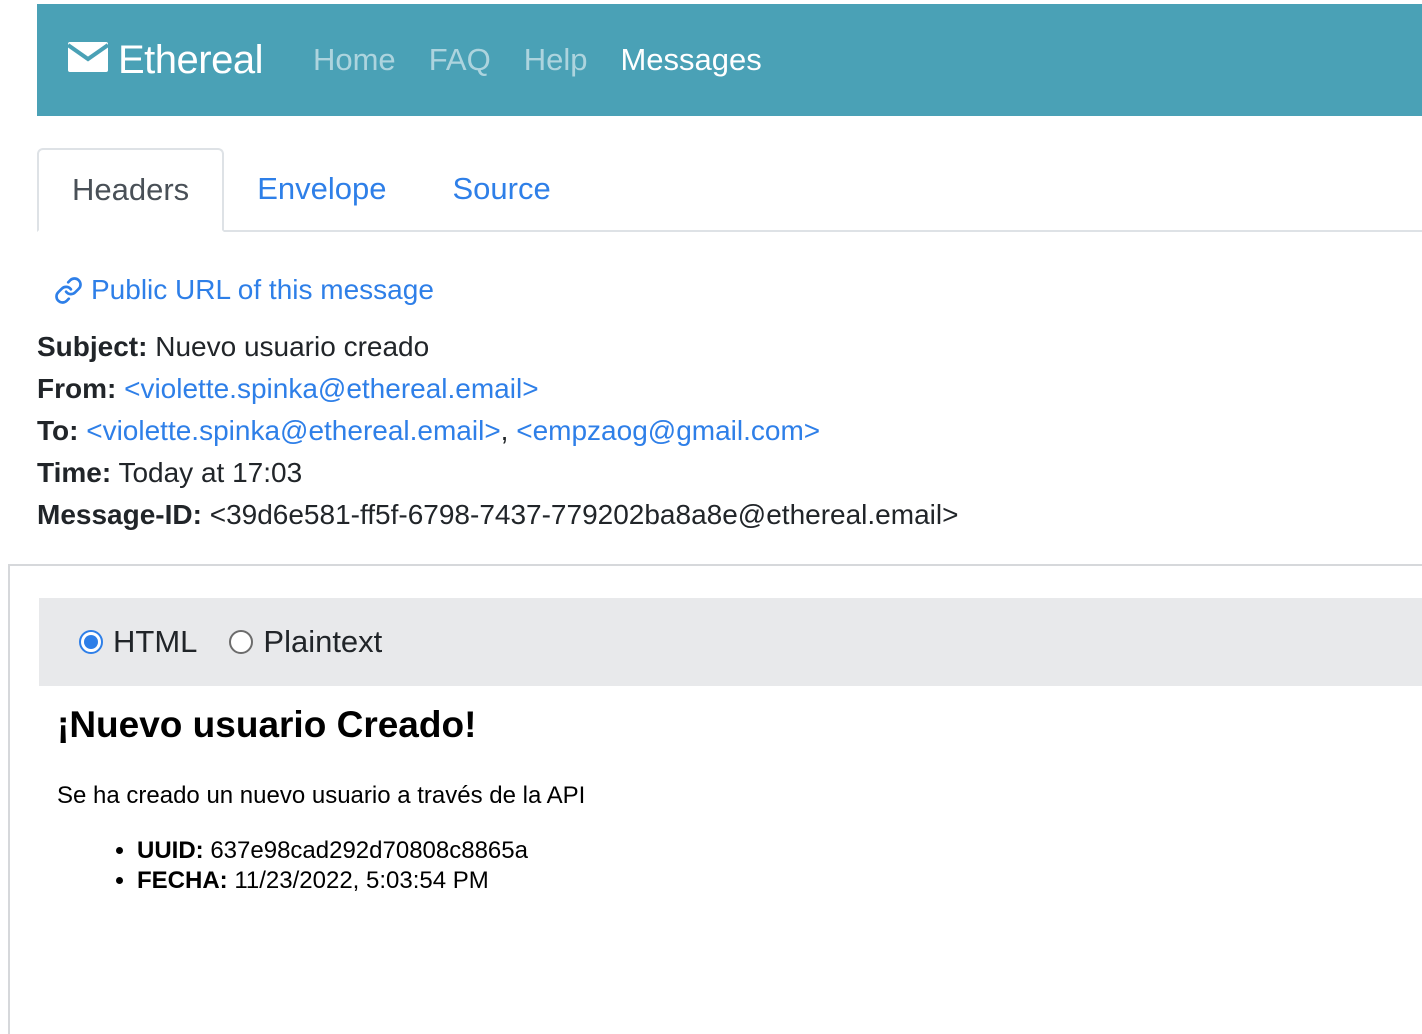 Image resolution: width=1422 pixels, height=1034 pixels. I want to click on subject-label: Subject:, so click(92, 346).